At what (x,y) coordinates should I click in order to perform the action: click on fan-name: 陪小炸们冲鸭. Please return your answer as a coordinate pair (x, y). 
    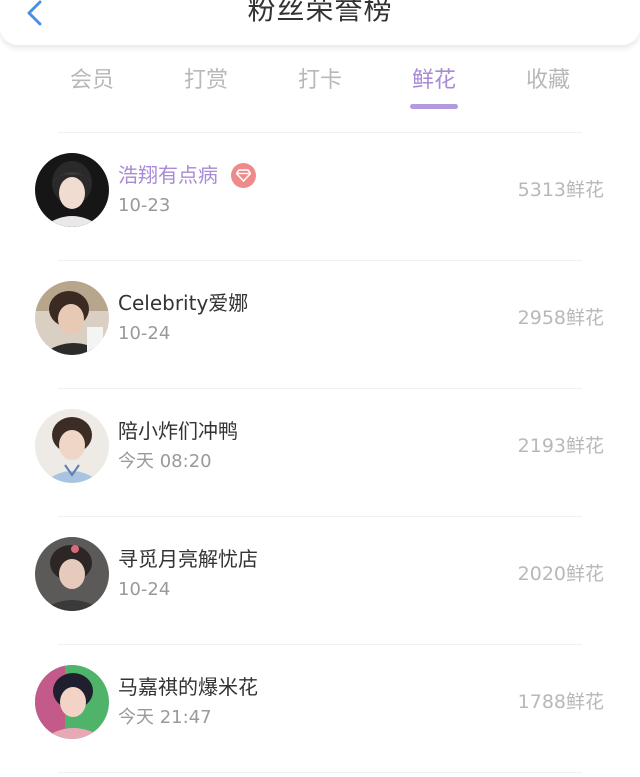
    Looking at the image, I should click on (178, 431).